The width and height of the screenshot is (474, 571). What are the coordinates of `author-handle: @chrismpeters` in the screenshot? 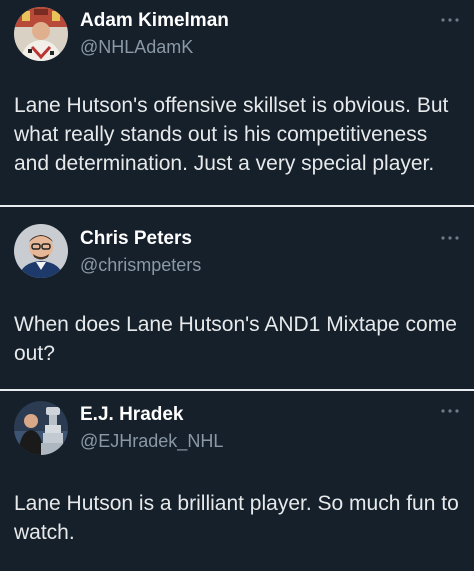 It's located at (140, 265).